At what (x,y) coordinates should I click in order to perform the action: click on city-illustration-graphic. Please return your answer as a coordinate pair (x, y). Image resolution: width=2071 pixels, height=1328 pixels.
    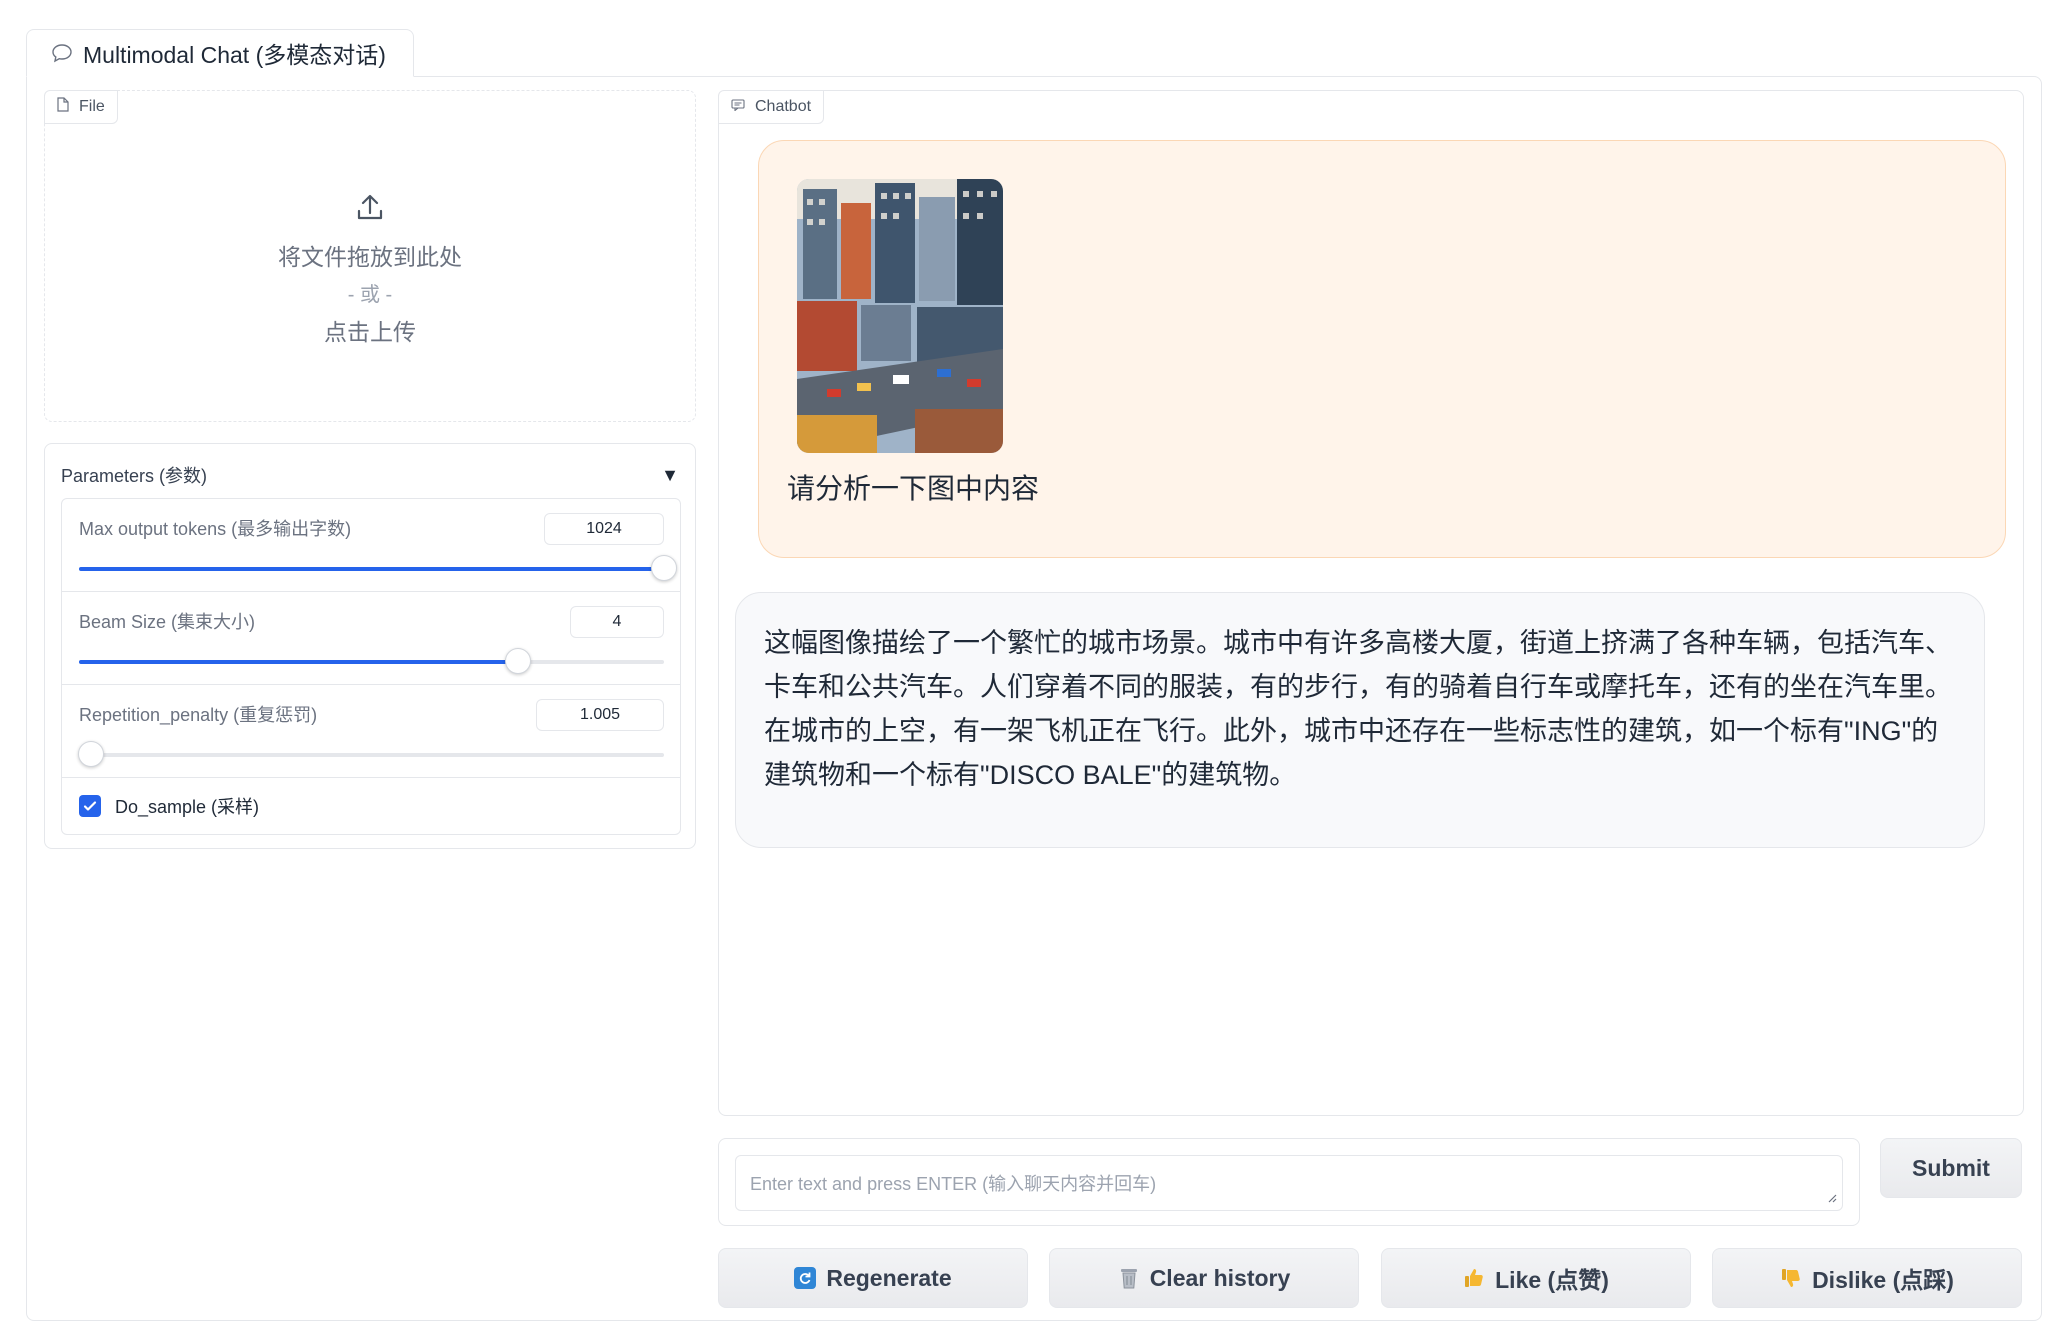
    Looking at the image, I should click on (900, 316).